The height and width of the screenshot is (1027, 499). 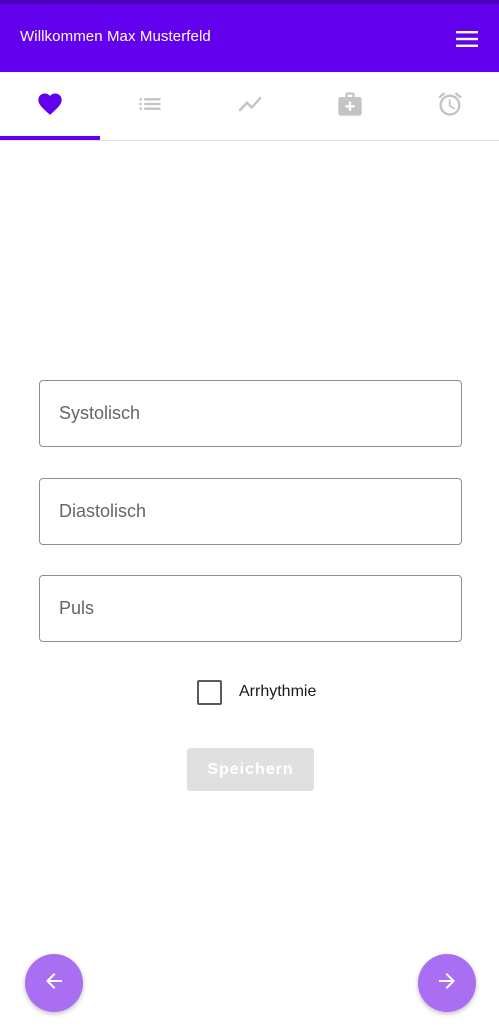 What do you see at coordinates (249, 38) in the screenshot?
I see `app-bar: Willkommen Max Musterfeld` at bounding box center [249, 38].